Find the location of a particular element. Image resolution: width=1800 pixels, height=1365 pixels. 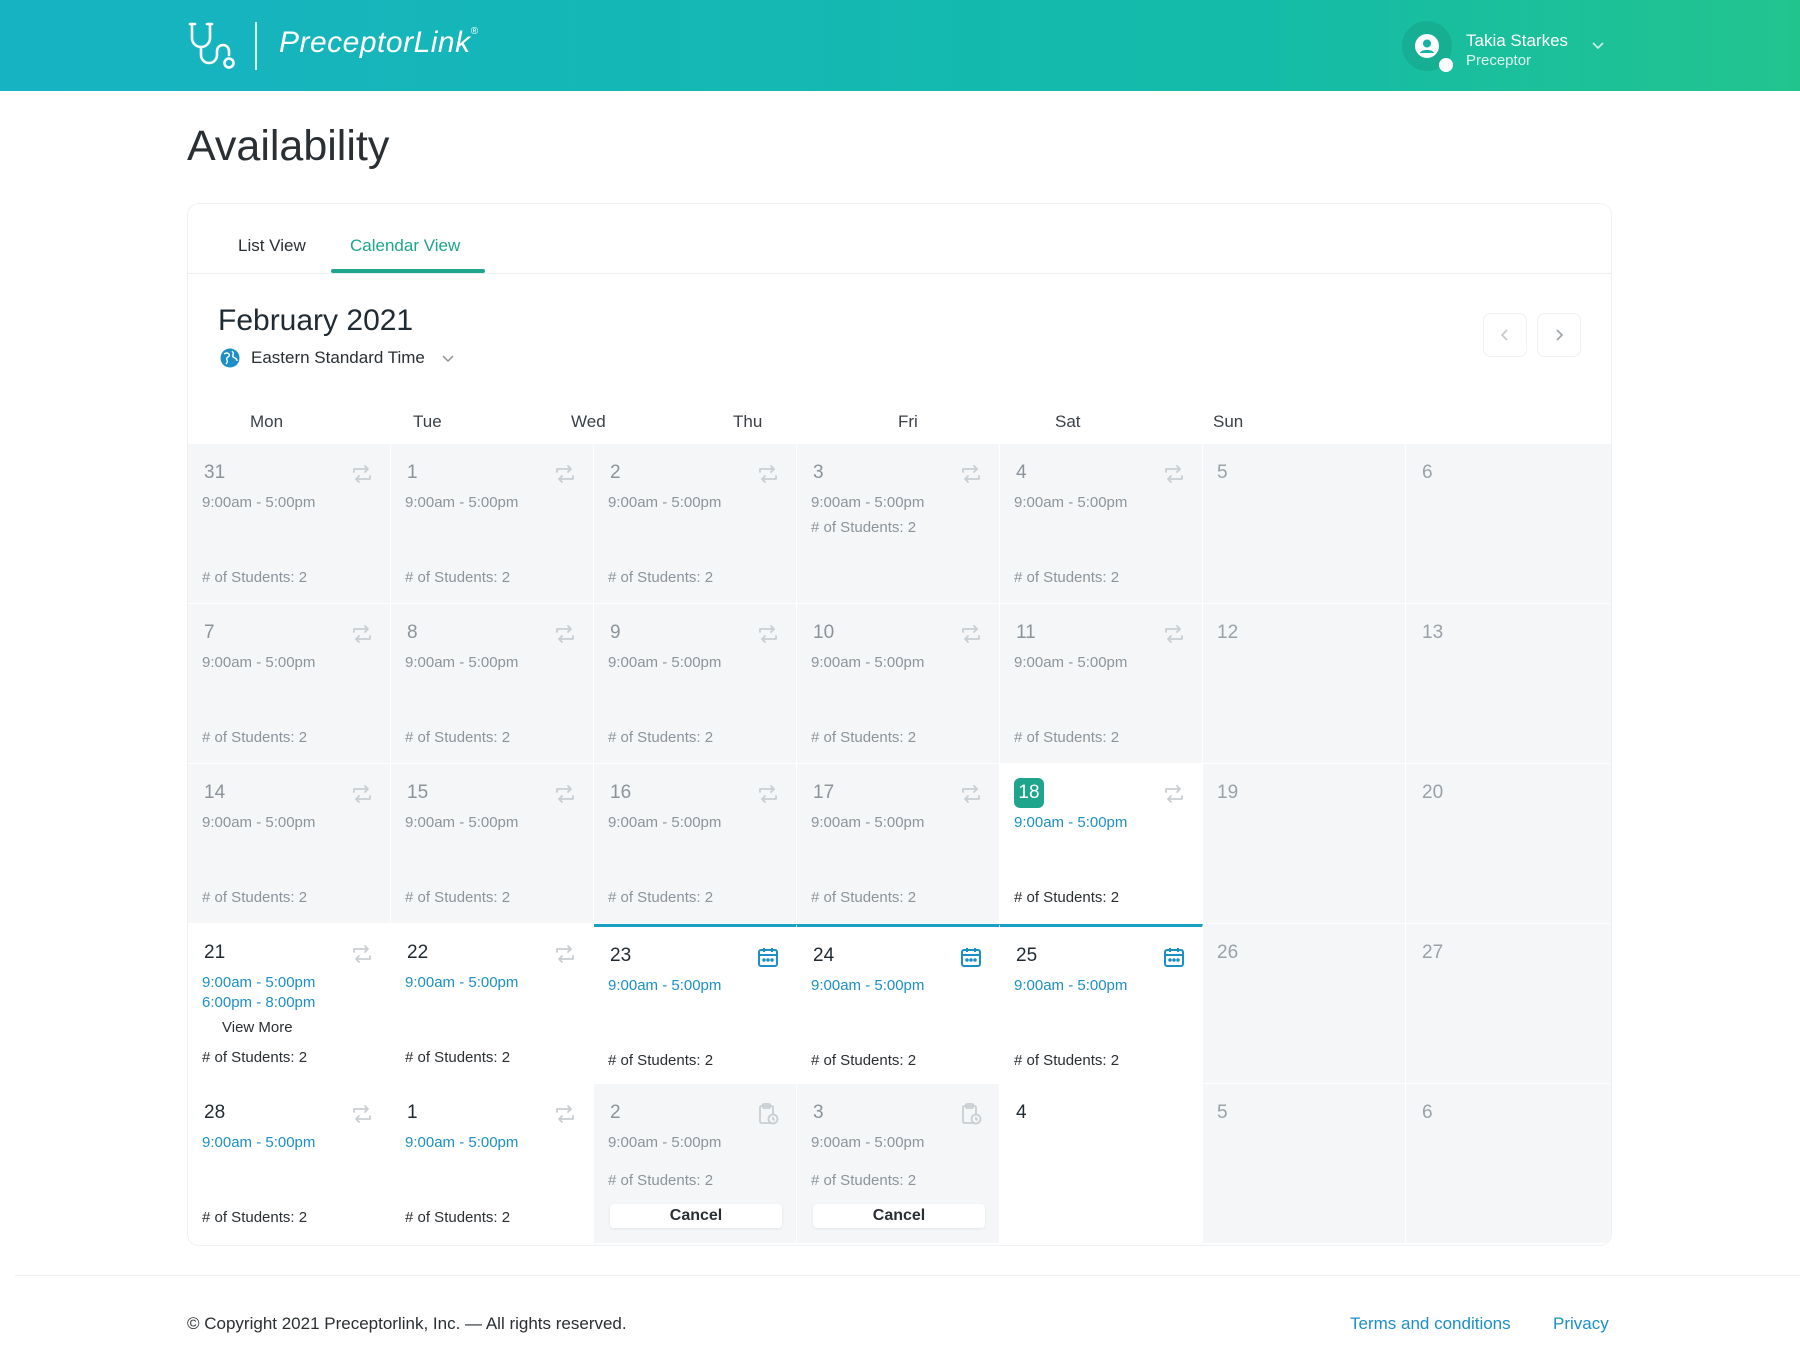

calendar-day-cell: 17 9:00am - 5:00pm # of Students: 2 is located at coordinates (898, 844).